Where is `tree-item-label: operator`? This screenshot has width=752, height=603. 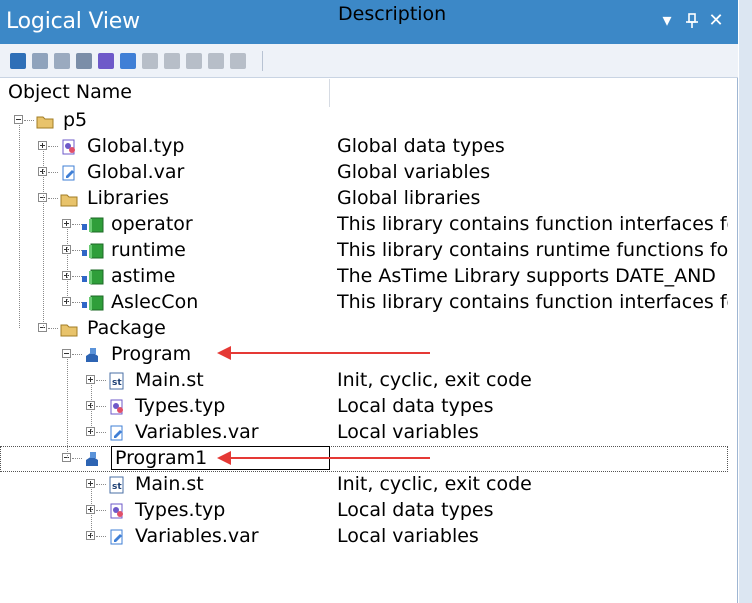 tree-item-label: operator is located at coordinates (152, 224).